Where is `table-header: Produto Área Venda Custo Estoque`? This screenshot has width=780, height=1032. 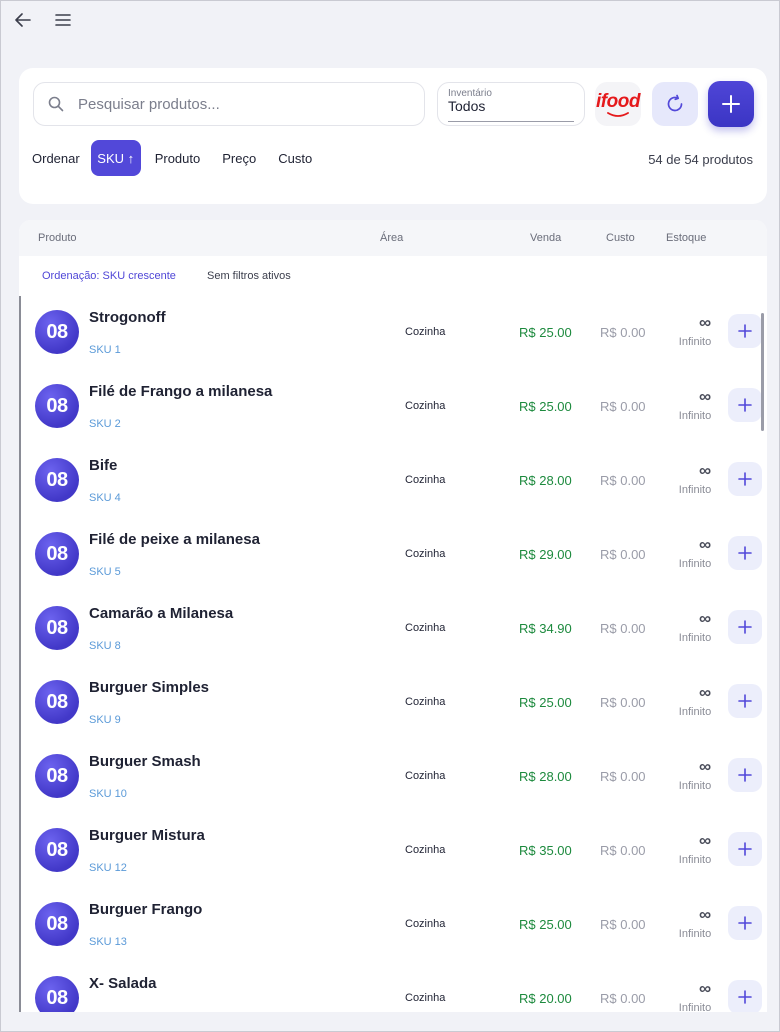
table-header: Produto Área Venda Custo Estoque is located at coordinates (393, 238).